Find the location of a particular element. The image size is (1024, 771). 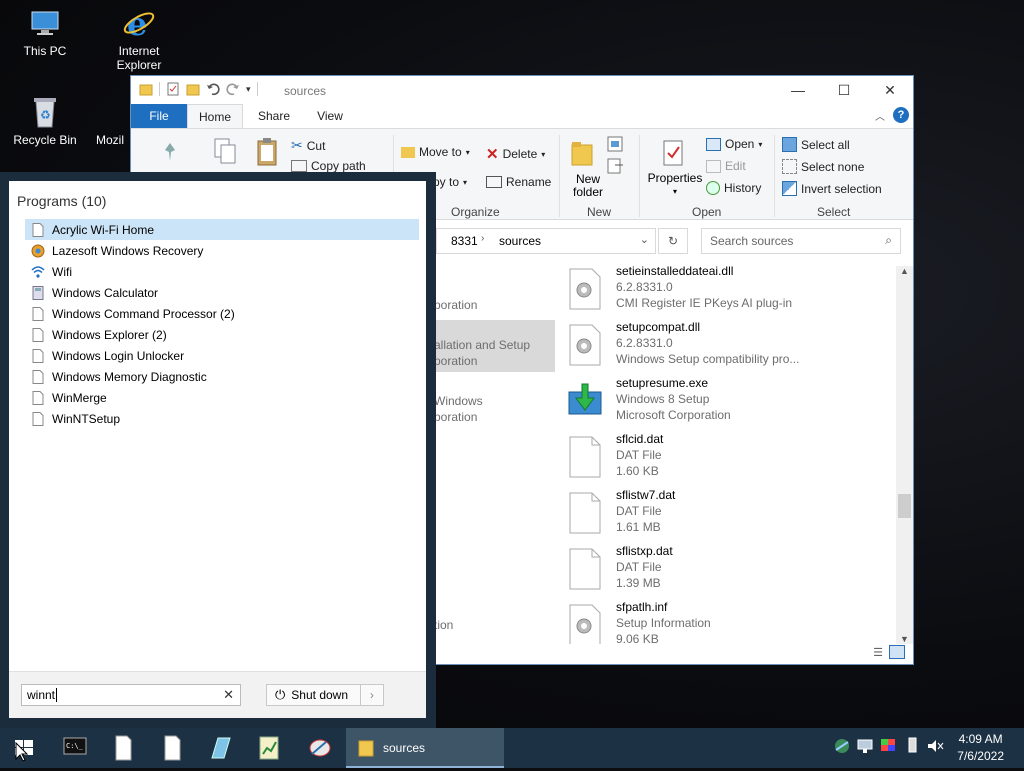

volume-muted-icon is located at coordinates (935, 746).